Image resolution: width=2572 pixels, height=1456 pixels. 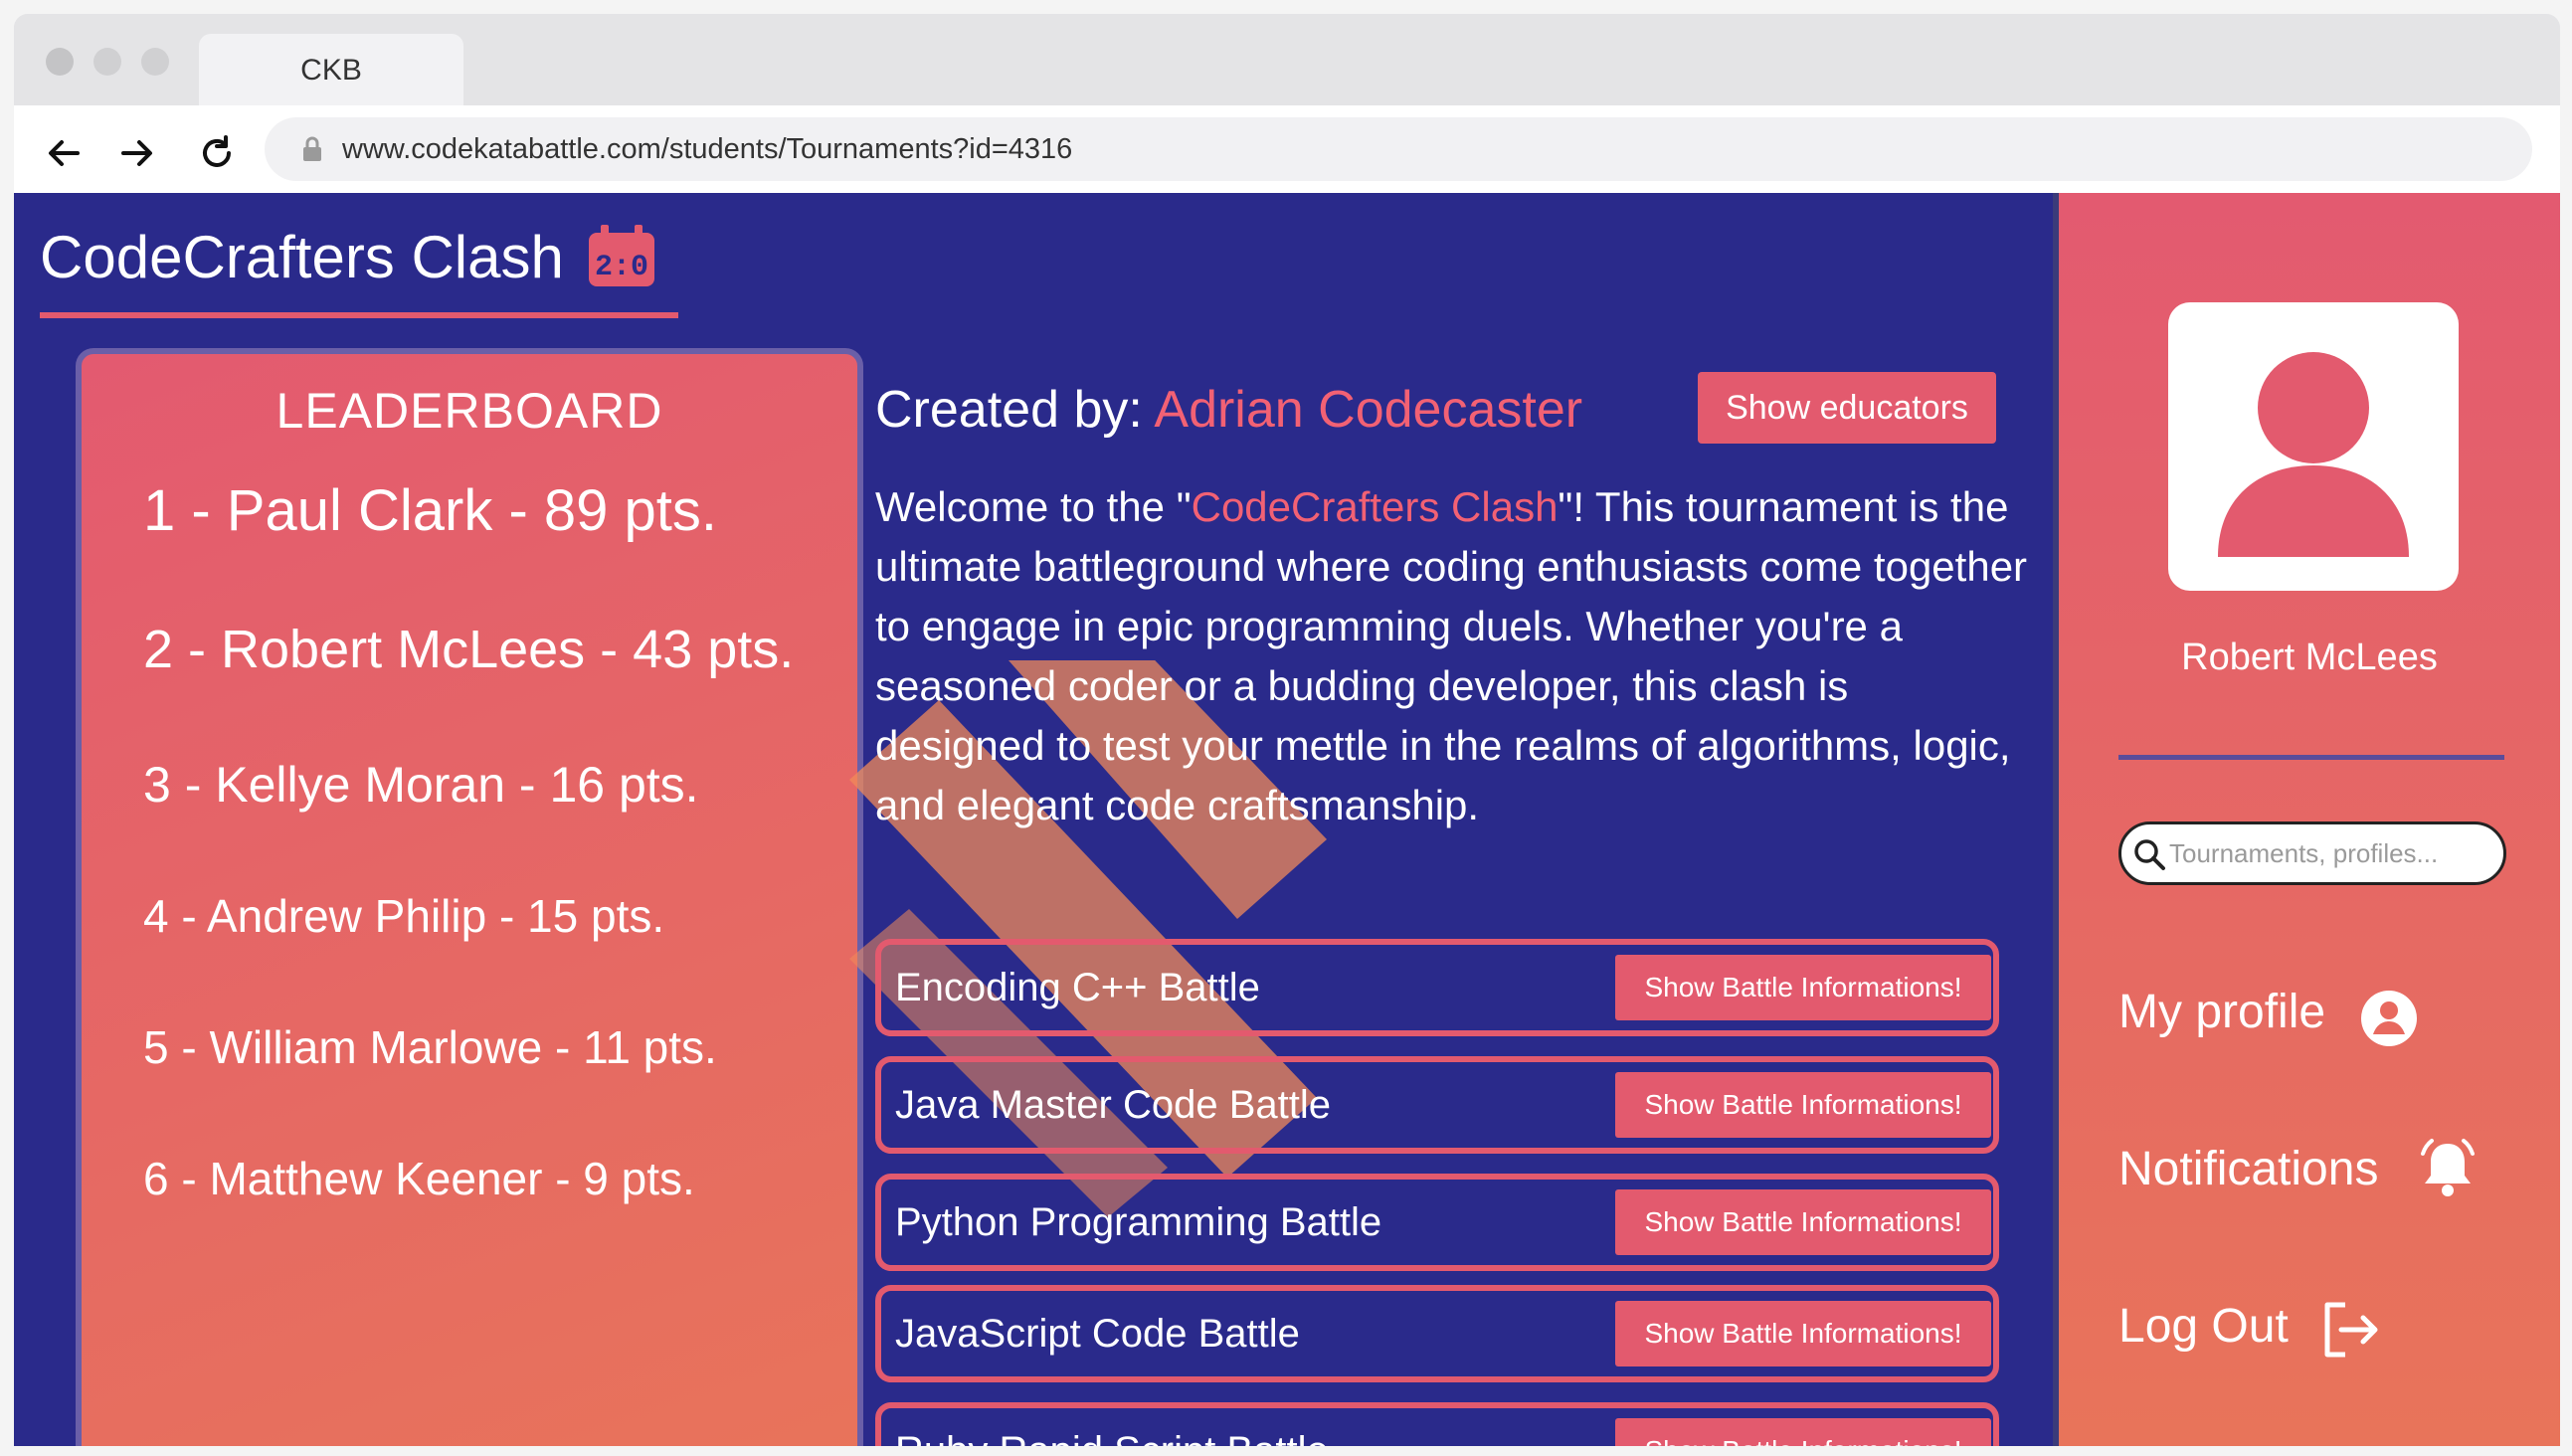 I want to click on leaderboard-entry: 4 - Andrew Philip - 15 pts., so click(x=404, y=916).